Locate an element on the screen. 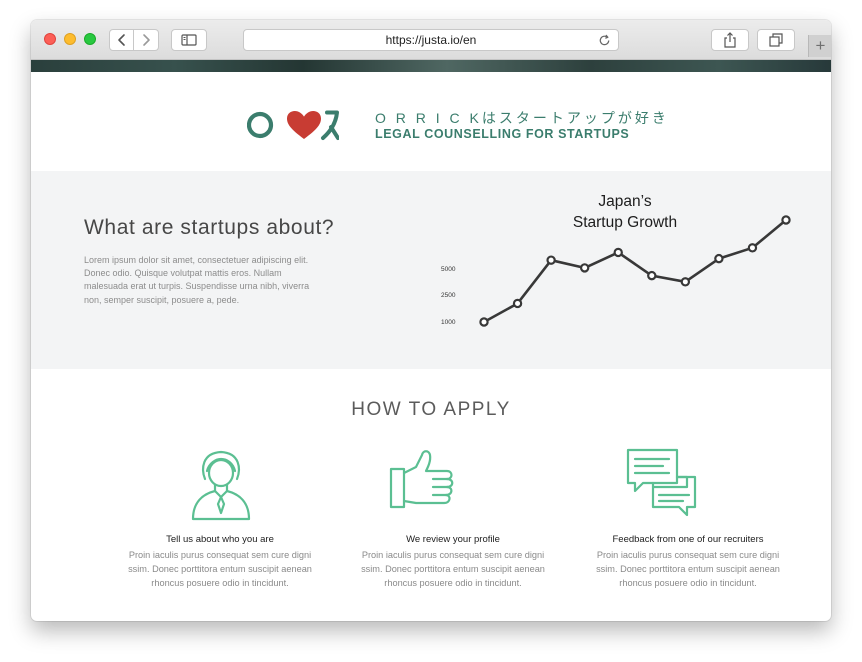 Image resolution: width=862 pixels, height=662 pixels. hero-image-strip is located at coordinates (431, 66).